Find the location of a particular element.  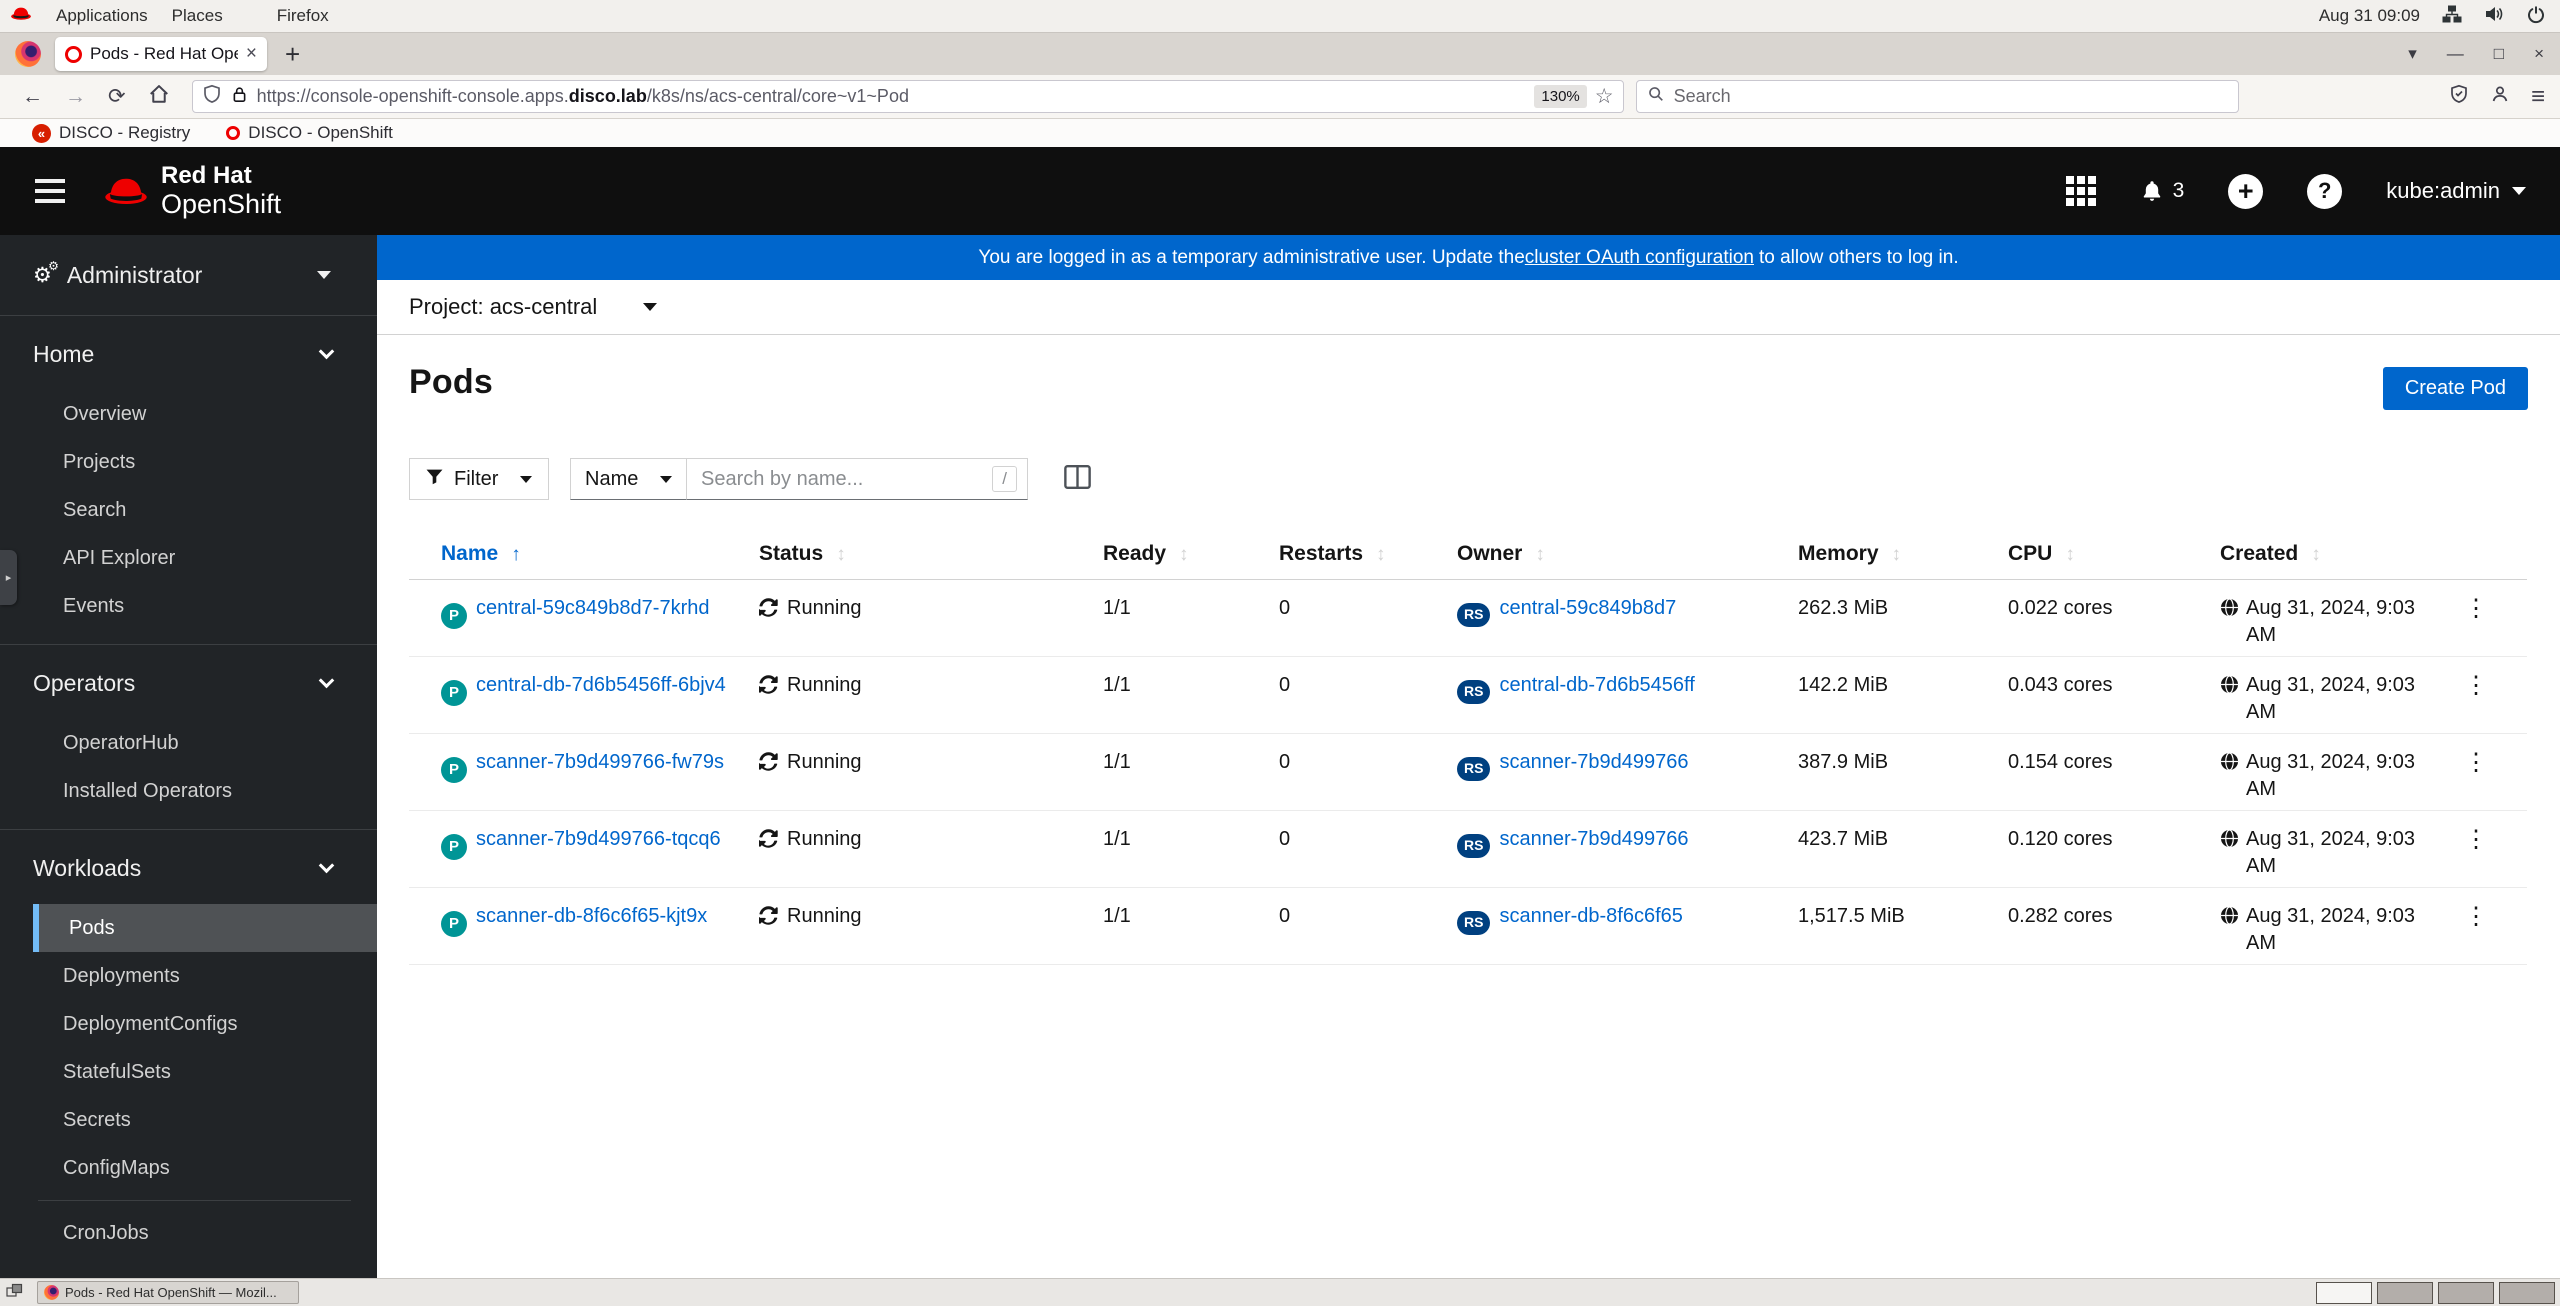

window-maximize-button: □ is located at coordinates (2499, 54).